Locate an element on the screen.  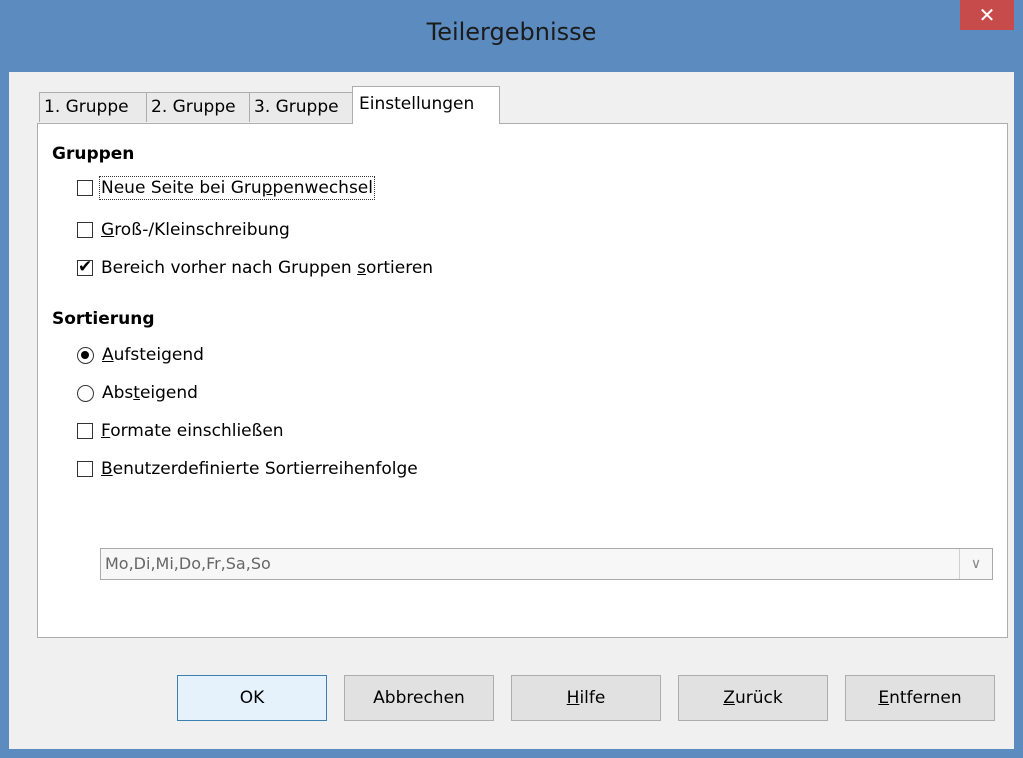
button-label: Hilfe is located at coordinates (586, 698).